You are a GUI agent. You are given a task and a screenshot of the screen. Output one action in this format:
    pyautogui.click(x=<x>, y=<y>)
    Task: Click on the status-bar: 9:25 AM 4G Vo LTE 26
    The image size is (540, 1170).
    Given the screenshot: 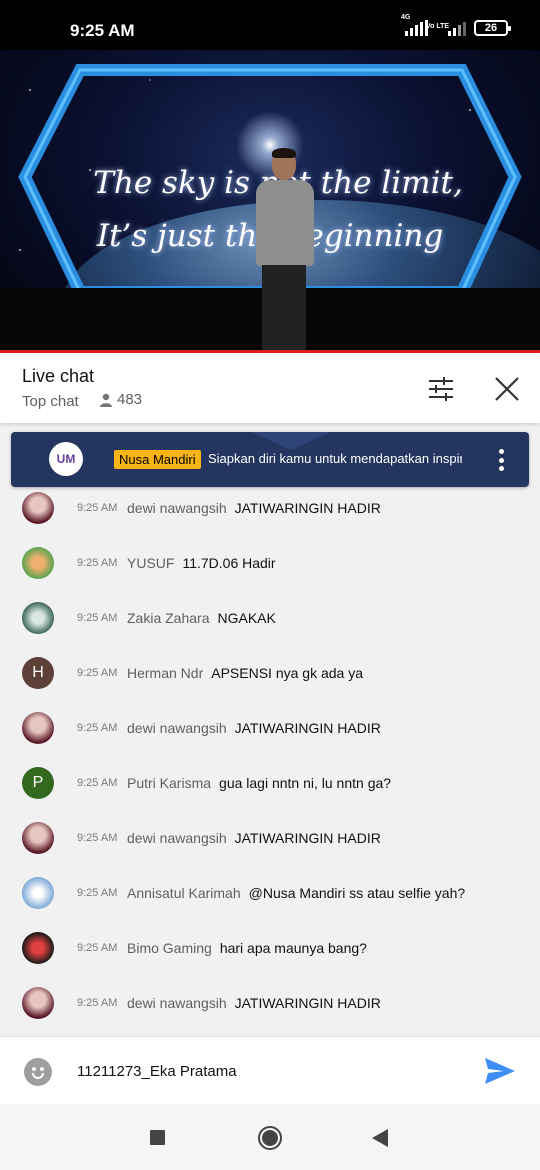 What is the action you would take?
    pyautogui.click(x=270, y=25)
    